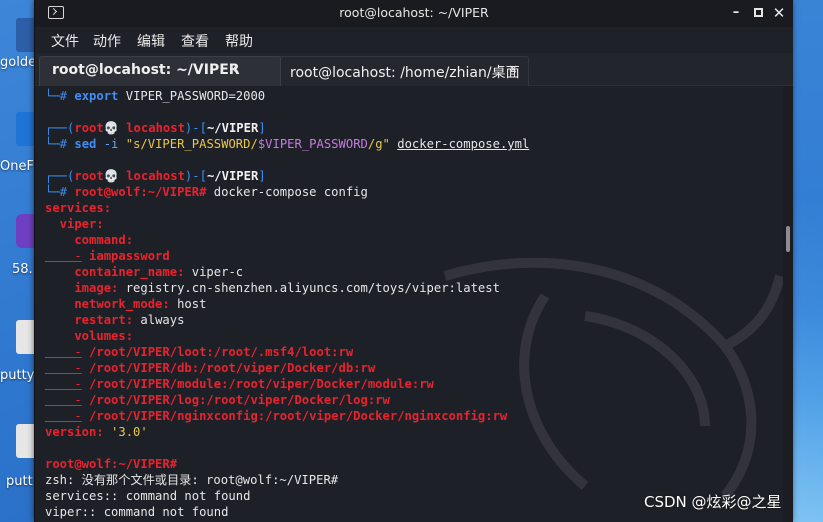 The width and height of the screenshot is (823, 522). I want to click on tab-viper: root@locahost: ~/VIPER ×, so click(160, 71).